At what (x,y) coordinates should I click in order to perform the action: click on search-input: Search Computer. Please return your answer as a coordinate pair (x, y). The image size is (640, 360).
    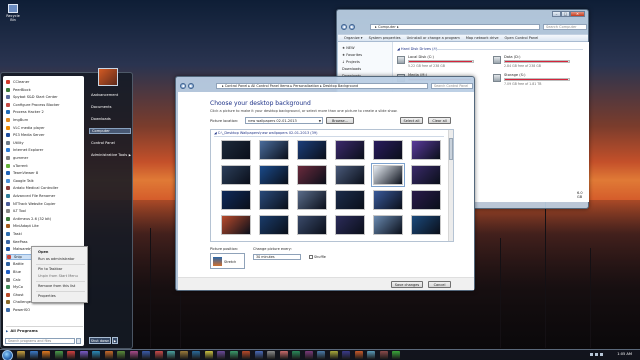
    Looking at the image, I should click on (565, 27).